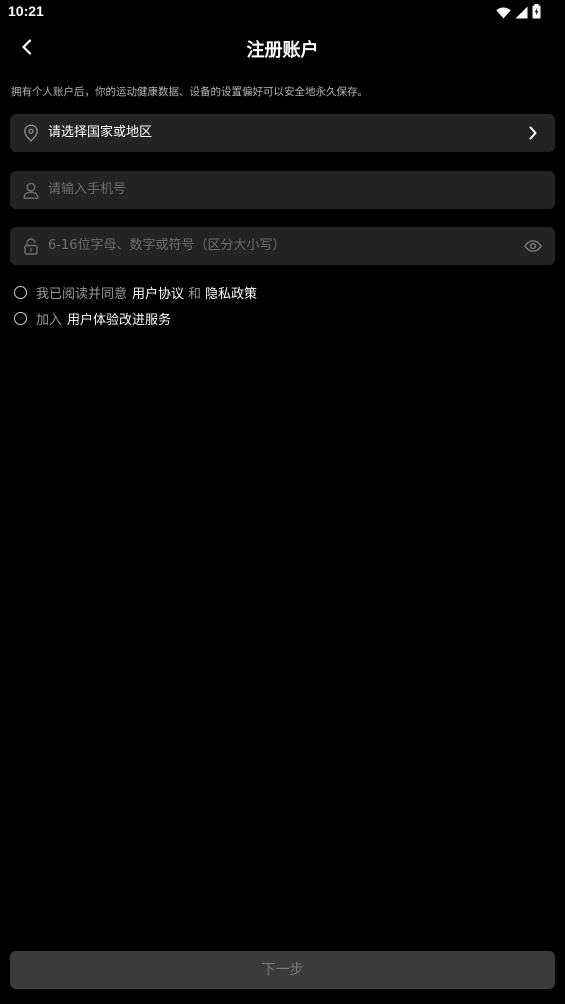 The image size is (565, 1004). What do you see at coordinates (82, 294) in the screenshot?
I see `agreement-prefix: 我已阅读并同意` at bounding box center [82, 294].